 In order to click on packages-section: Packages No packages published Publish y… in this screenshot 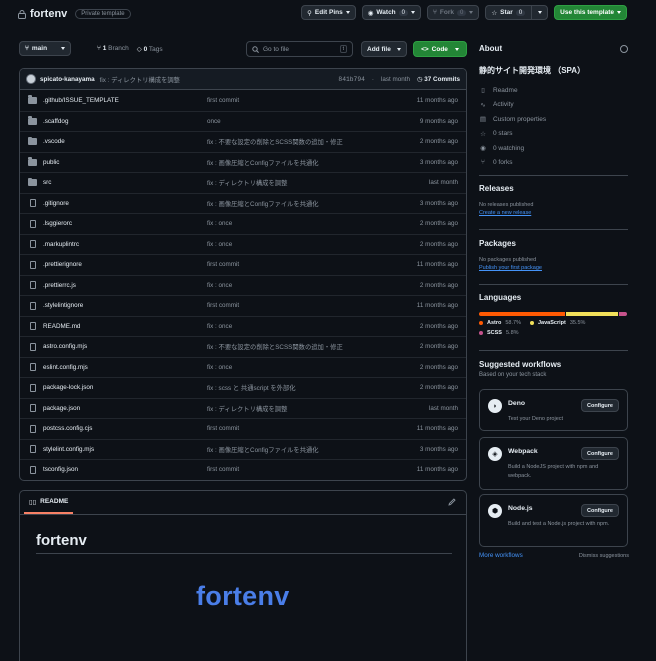, I will do `click(554, 255)`.